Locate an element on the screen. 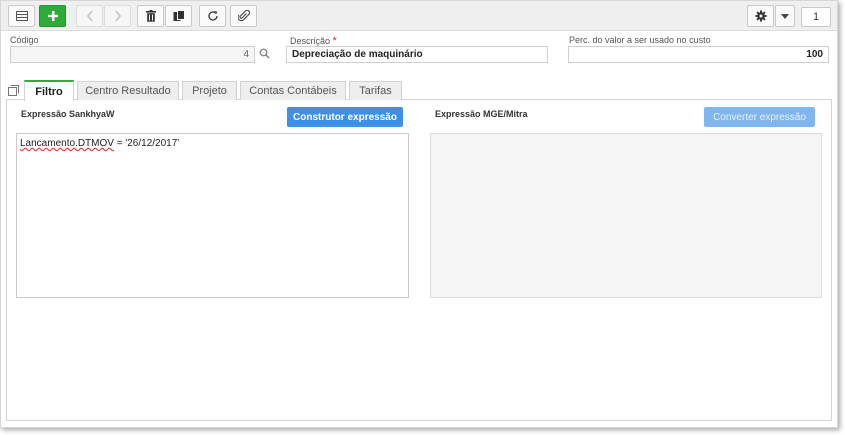  chevron-left-icon is located at coordinates (90, 16).